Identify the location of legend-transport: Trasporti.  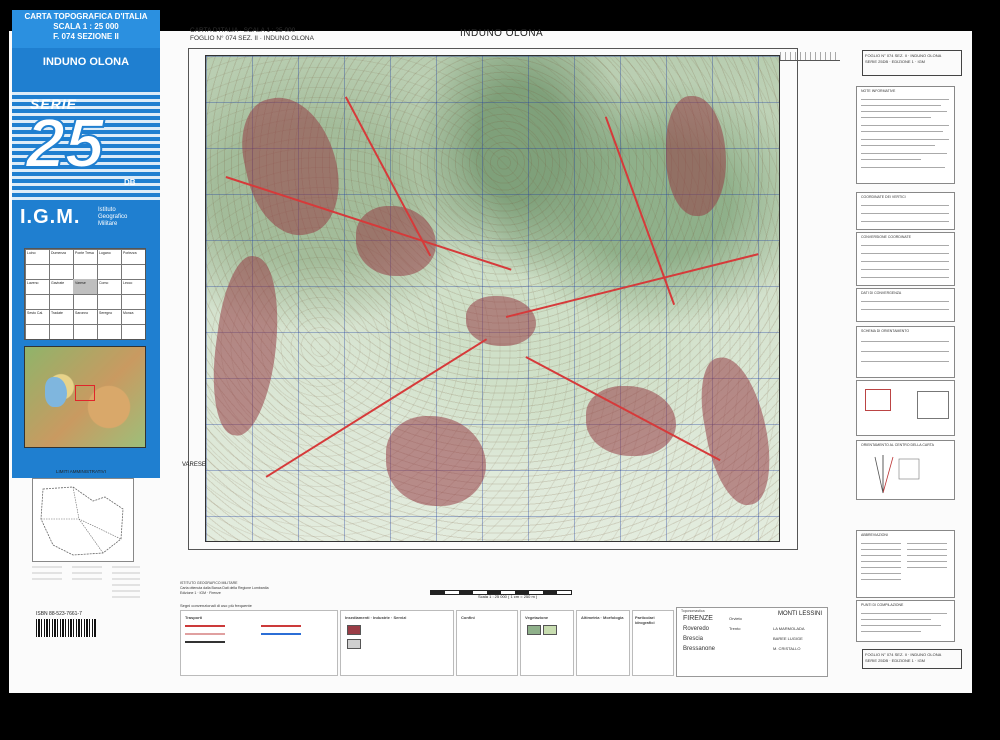
(259, 643).